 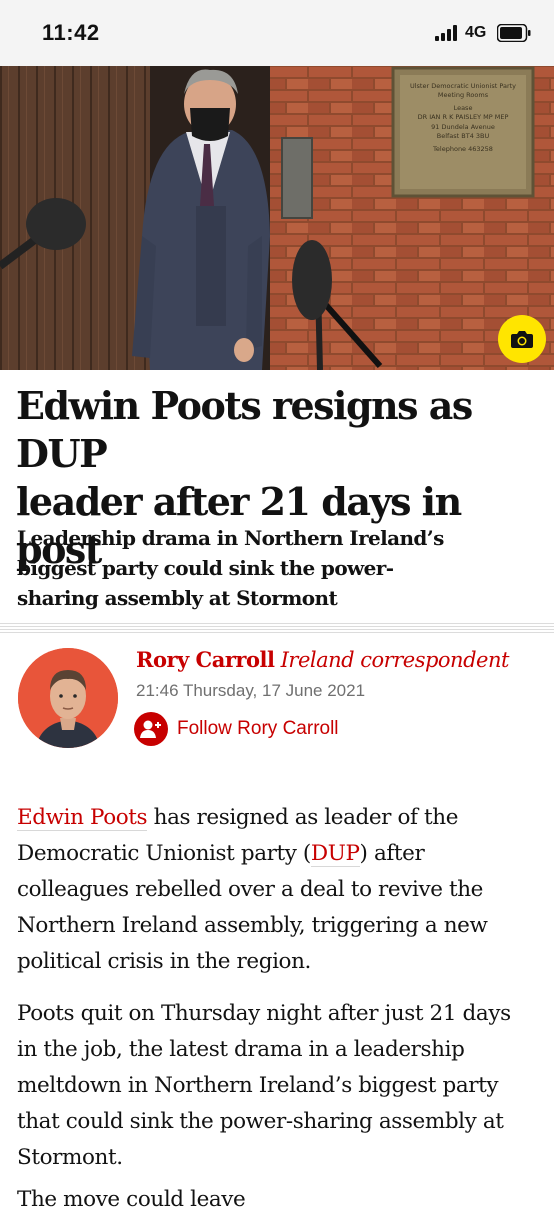 What do you see at coordinates (395, 660) in the screenshot?
I see `author-role: Ireland correspondent` at bounding box center [395, 660].